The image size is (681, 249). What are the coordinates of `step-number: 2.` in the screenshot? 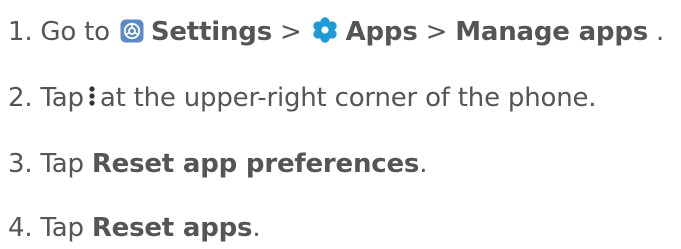 It's located at (20, 98).